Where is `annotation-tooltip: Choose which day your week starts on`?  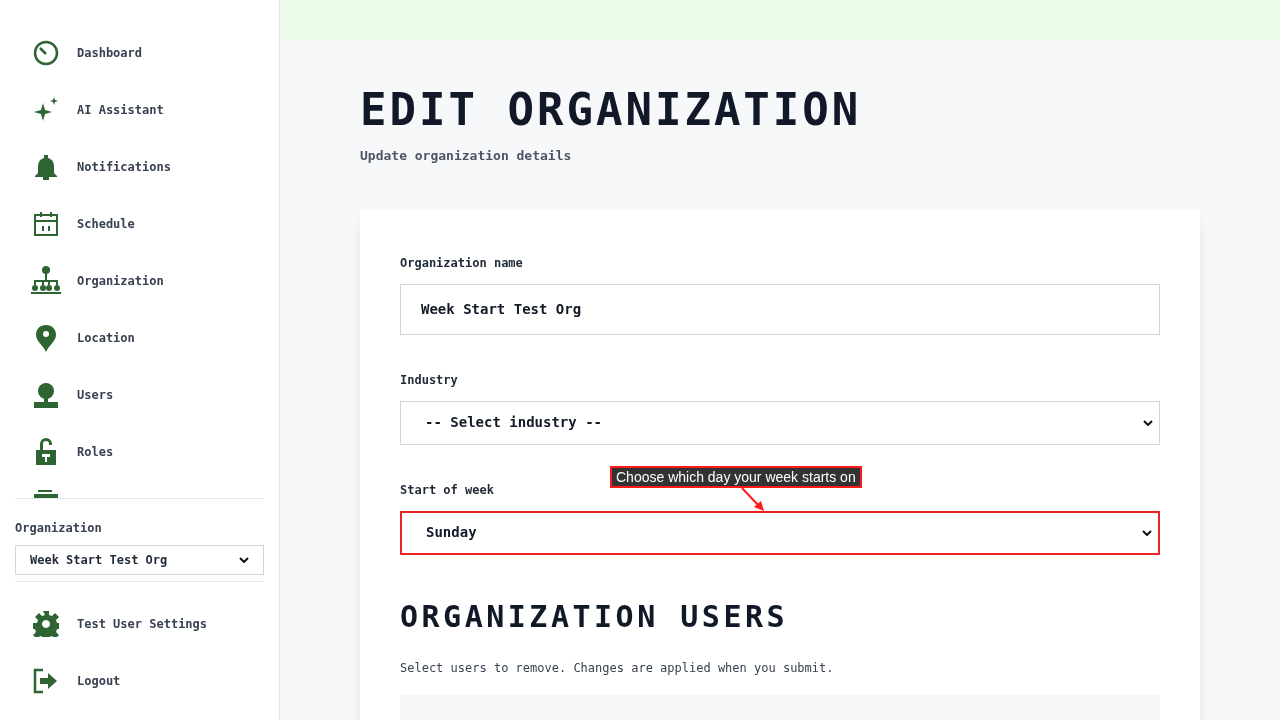
annotation-tooltip: Choose which day your week starts on is located at coordinates (736, 477).